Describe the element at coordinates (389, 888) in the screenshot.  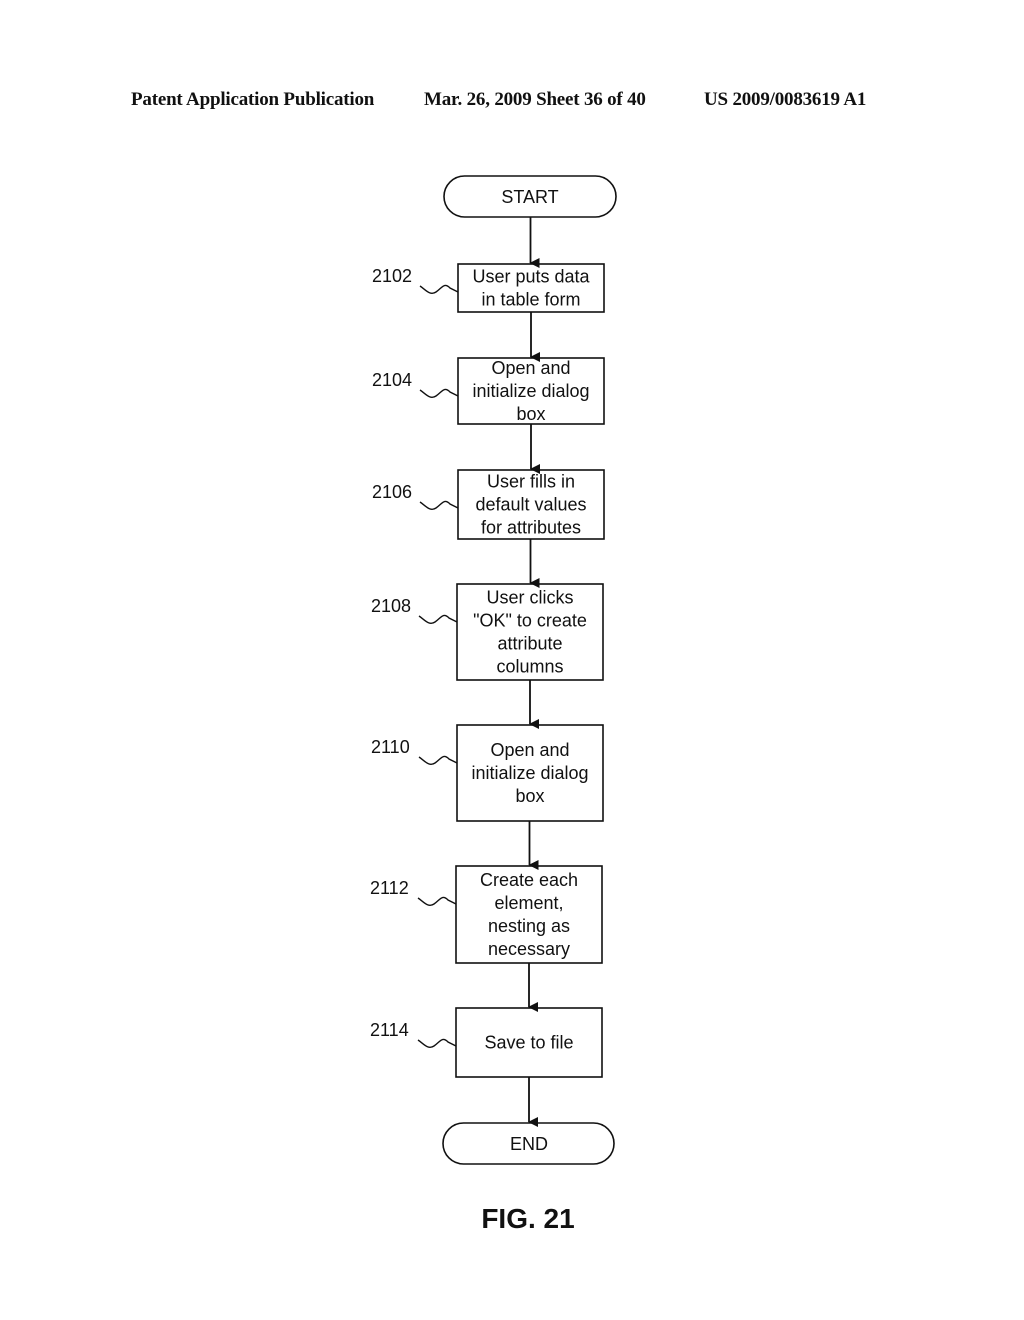
I see `reference-numeral: 2112` at that location.